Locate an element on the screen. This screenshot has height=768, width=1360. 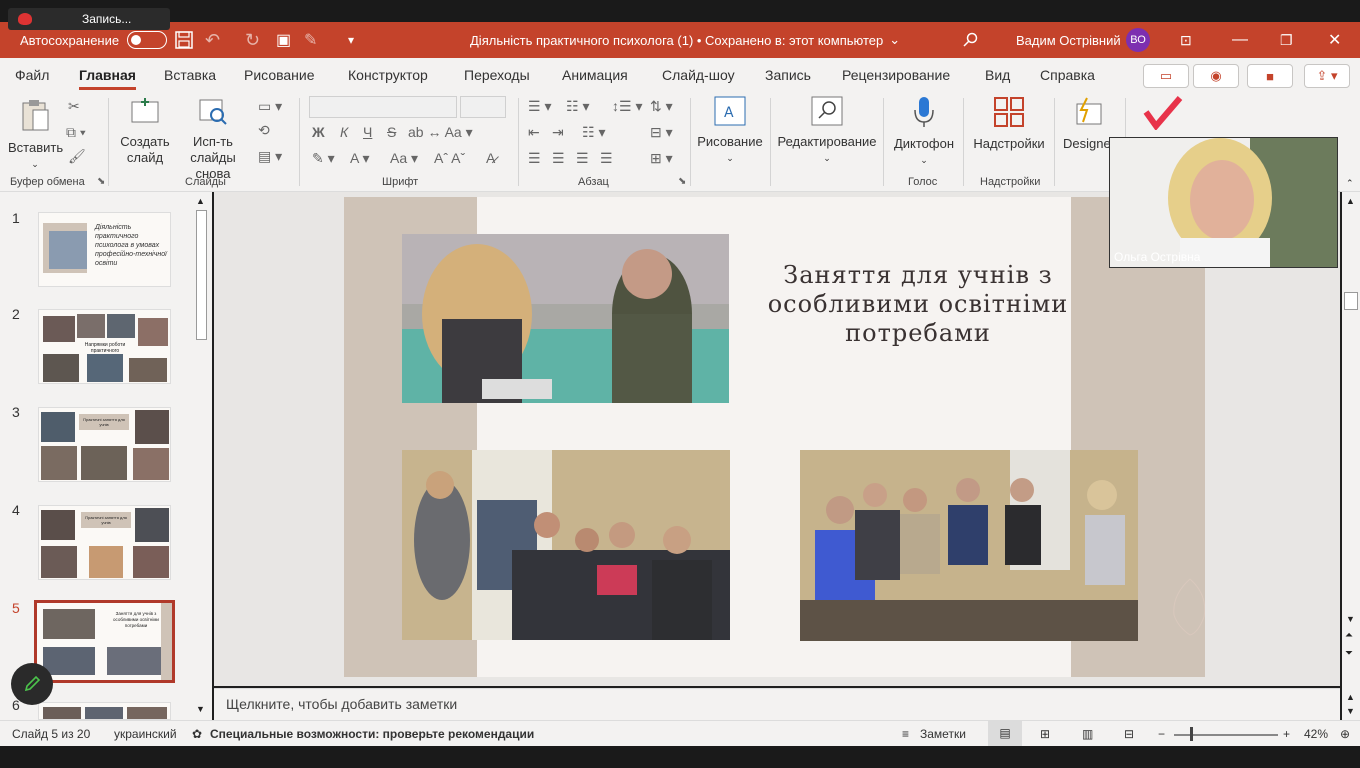
cut-icon: ✂ is located at coordinates (74, 106).